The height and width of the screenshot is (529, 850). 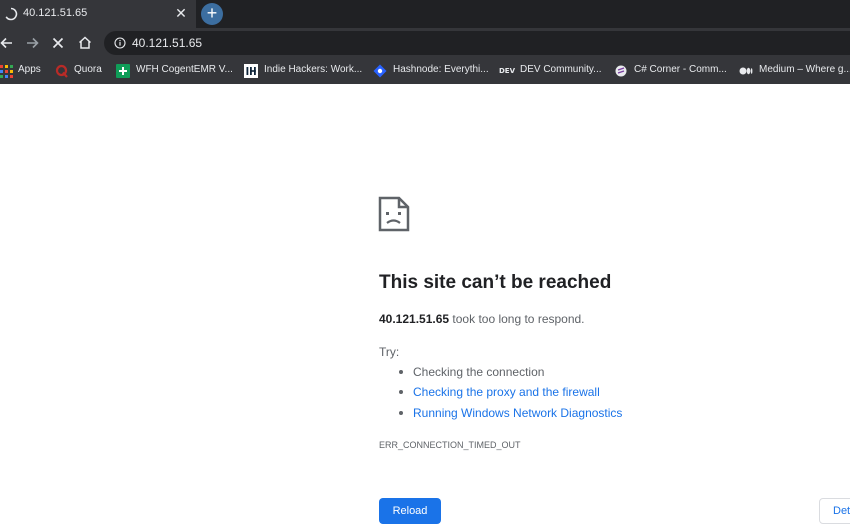 What do you see at coordinates (410, 511) in the screenshot?
I see `reload-button: Reload` at bounding box center [410, 511].